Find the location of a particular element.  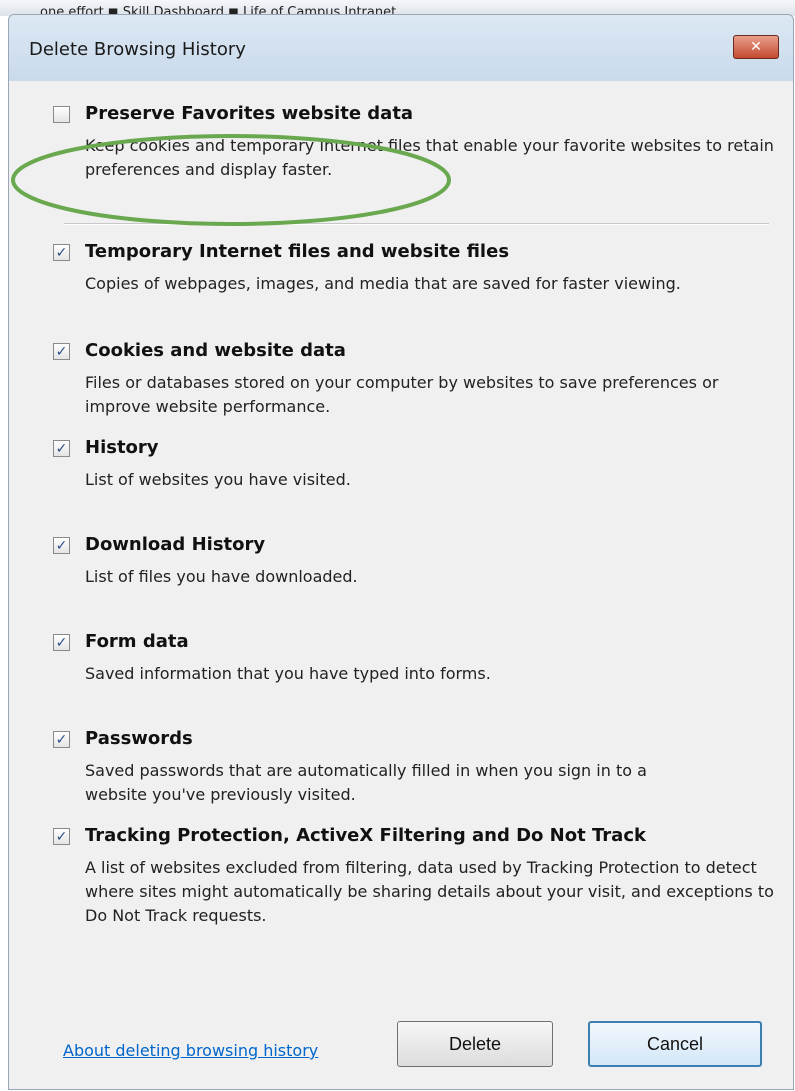

checkbox-download-history: ✓ is located at coordinates (61, 545).